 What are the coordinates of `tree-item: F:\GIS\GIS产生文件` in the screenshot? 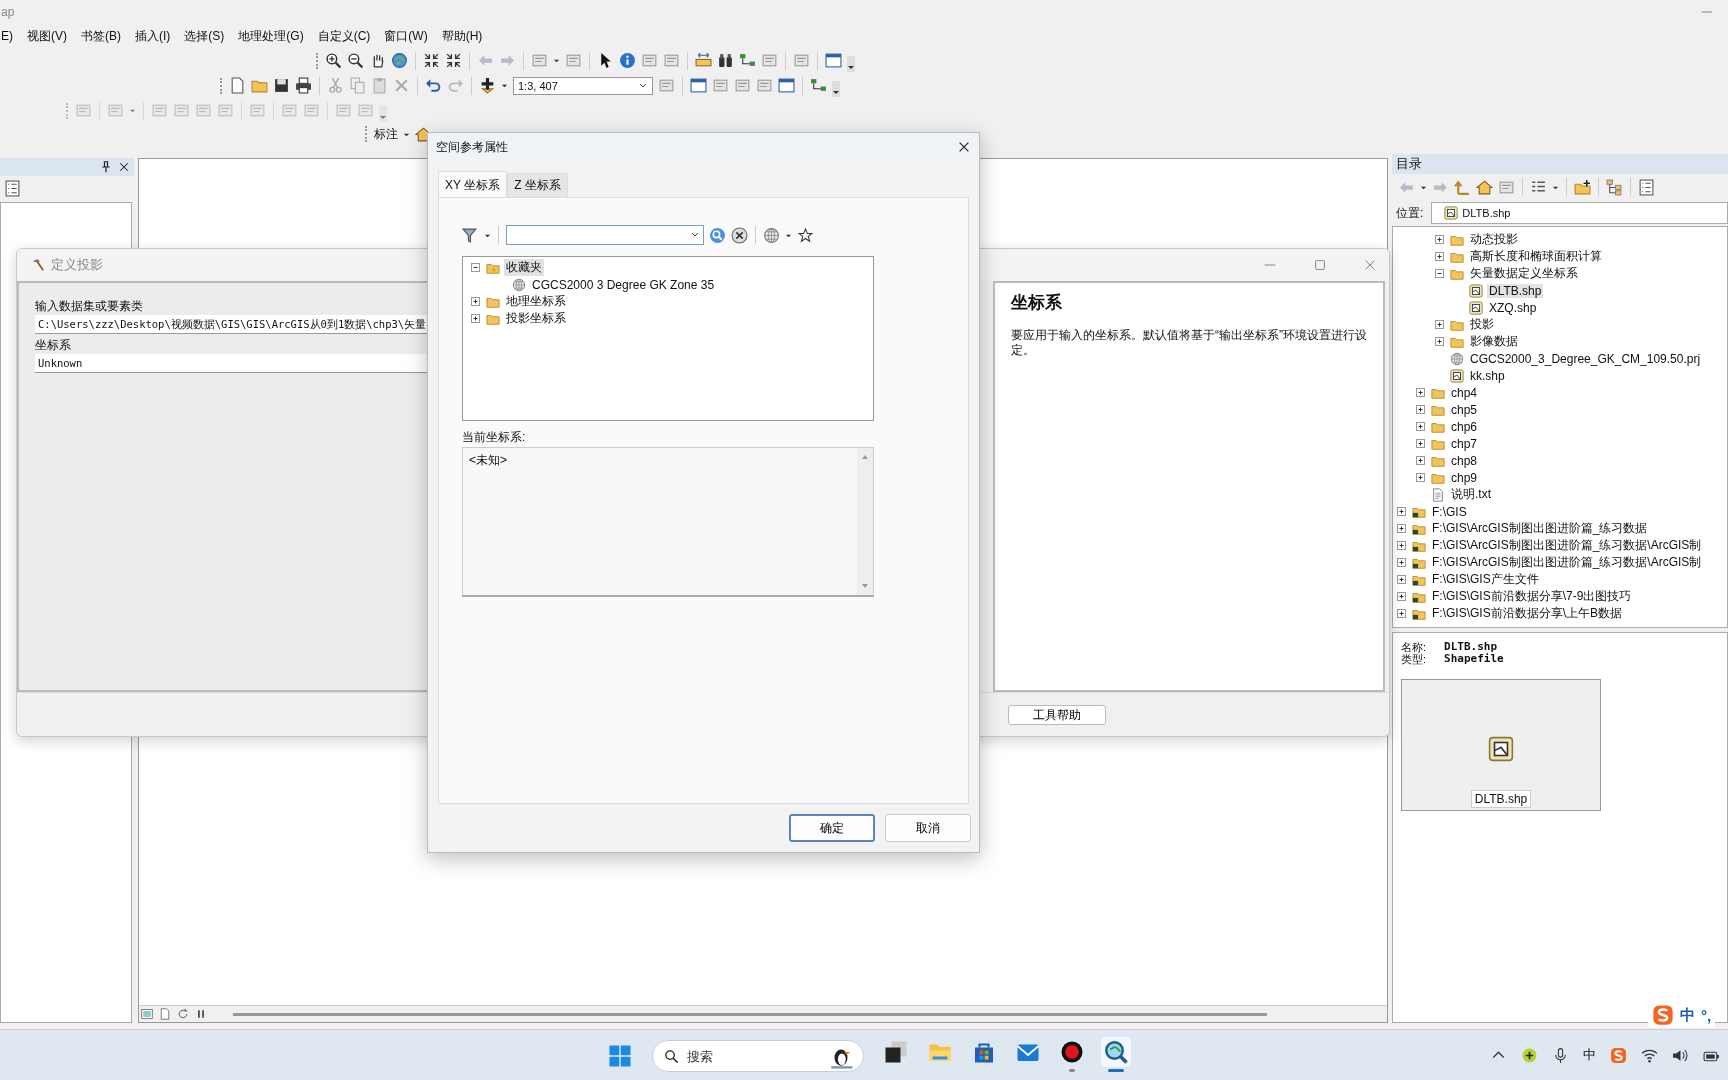 It's located at (1485, 579).